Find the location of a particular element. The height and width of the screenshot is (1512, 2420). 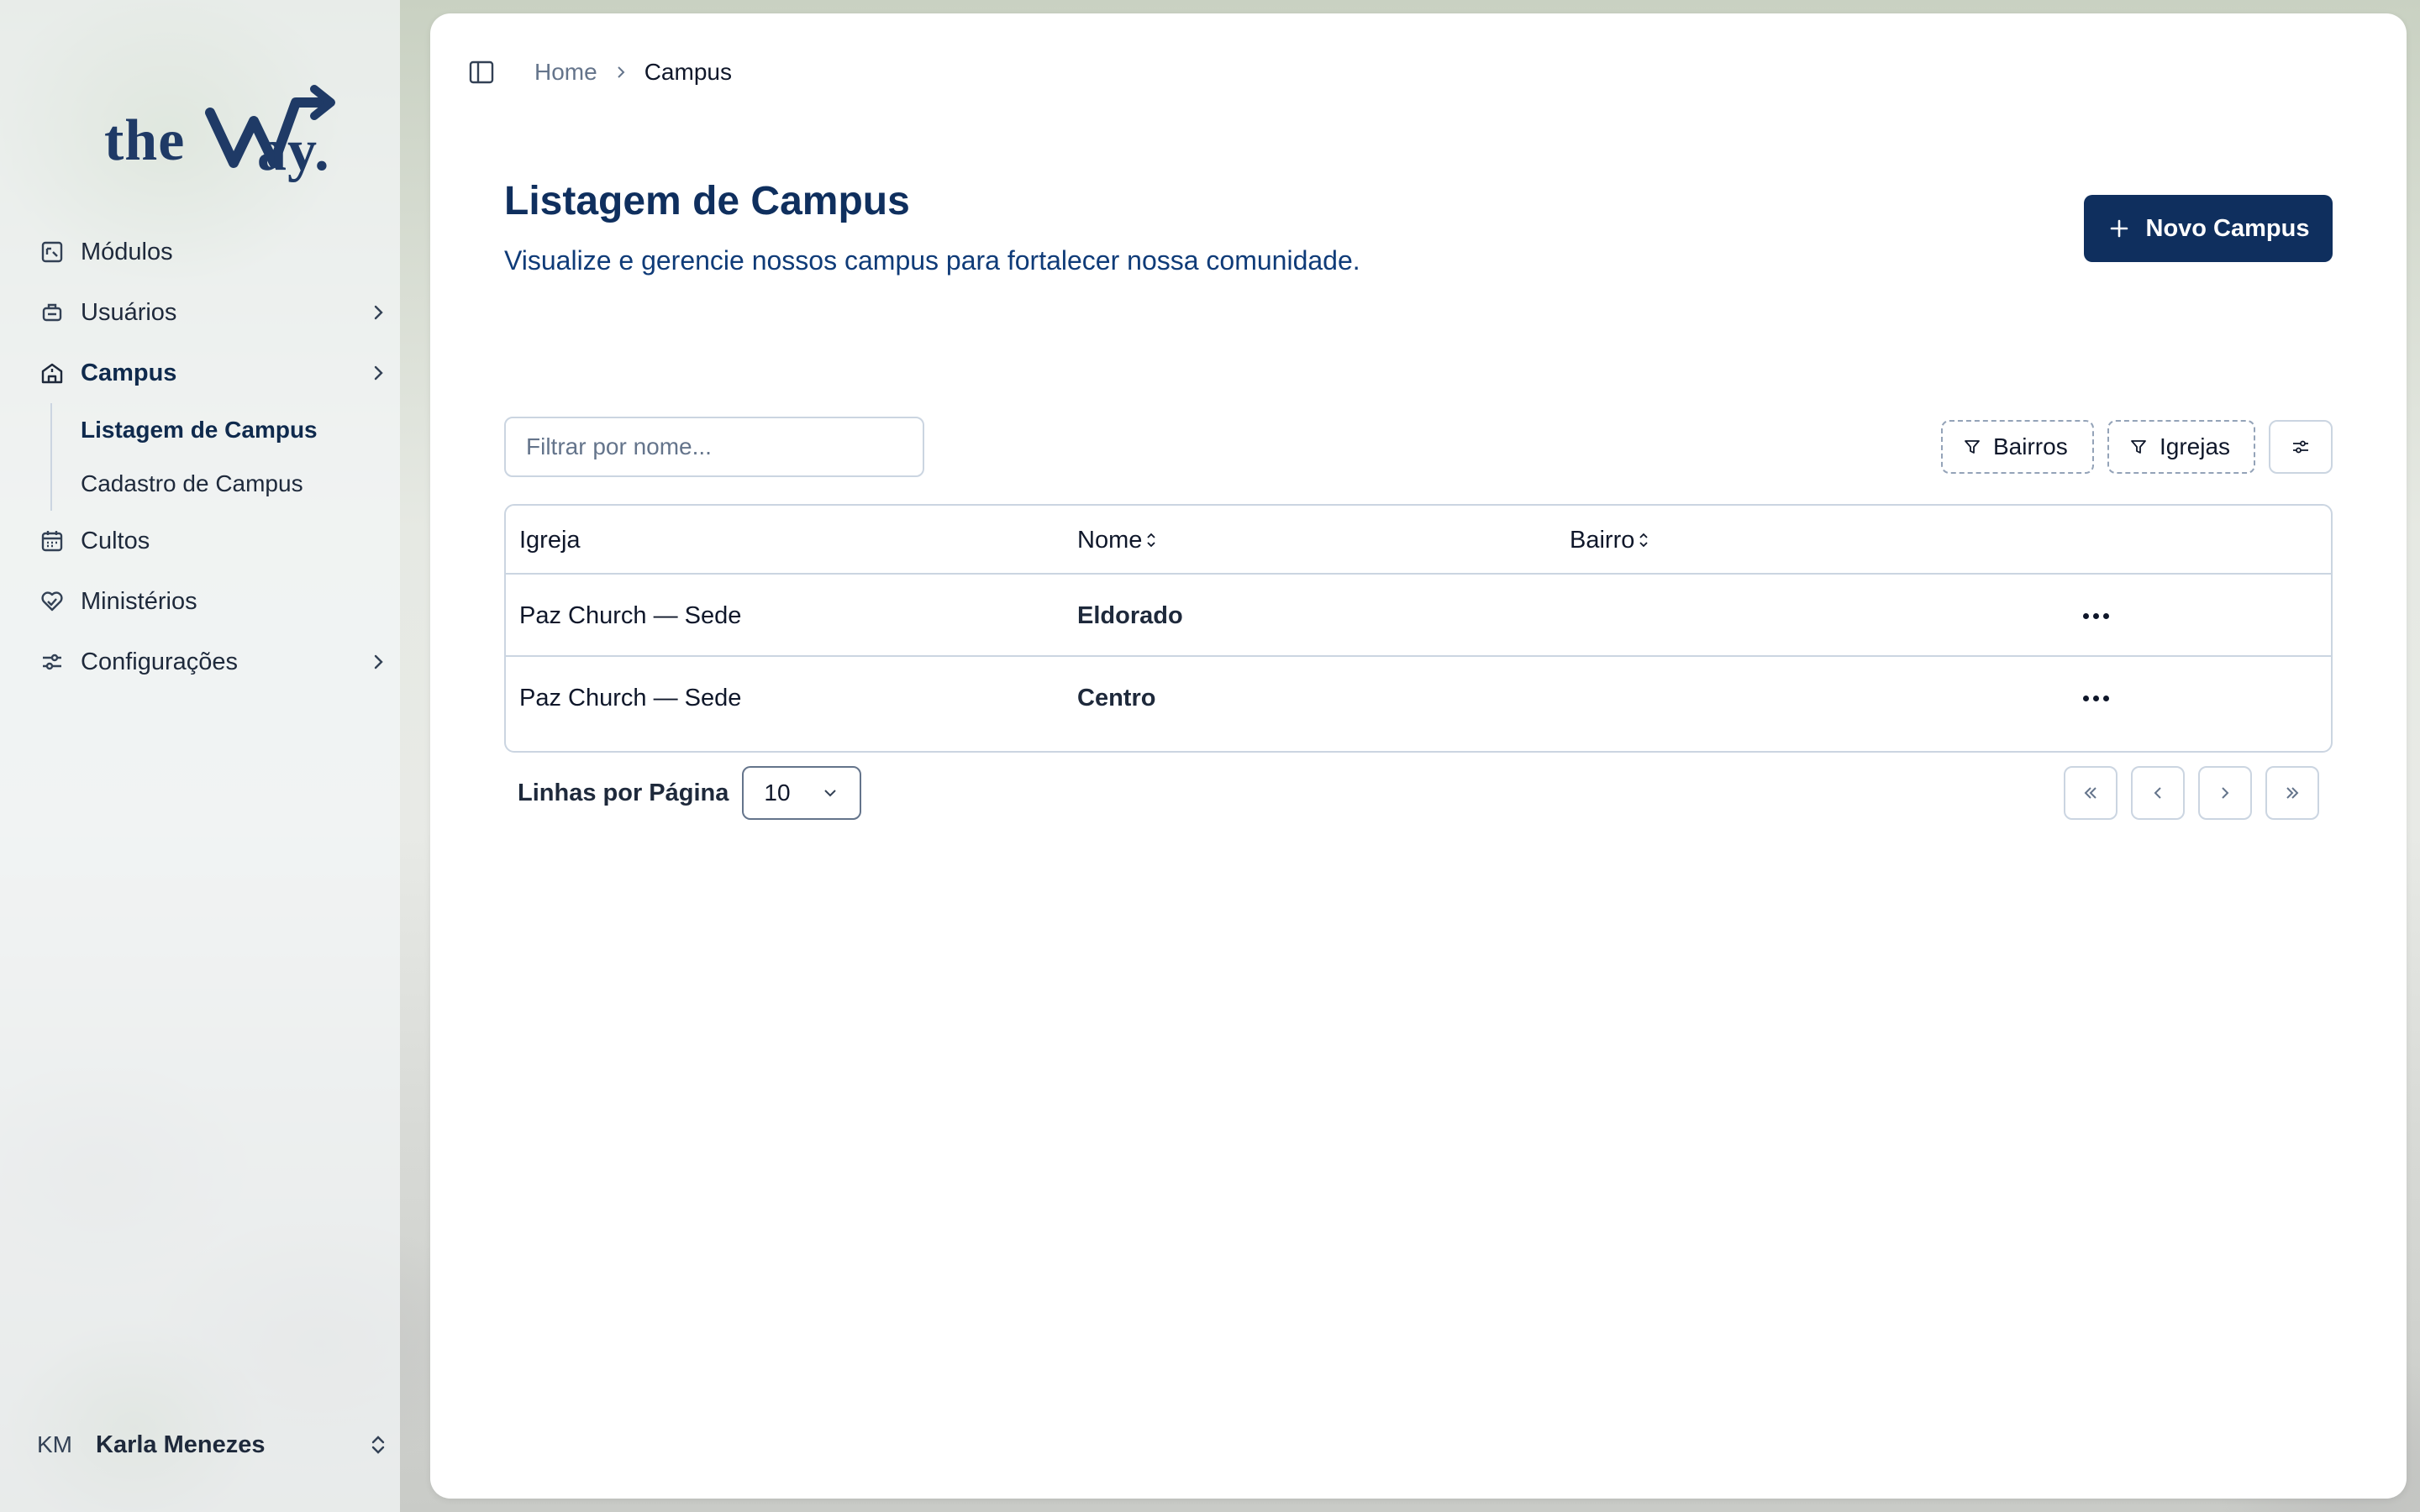

users-icon is located at coordinates (52, 312).